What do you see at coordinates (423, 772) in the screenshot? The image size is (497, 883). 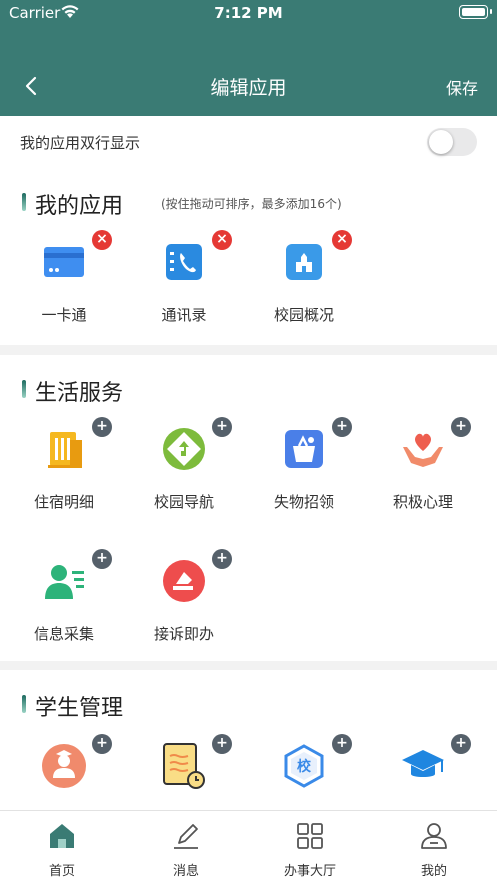 I see `app-student-4: +` at bounding box center [423, 772].